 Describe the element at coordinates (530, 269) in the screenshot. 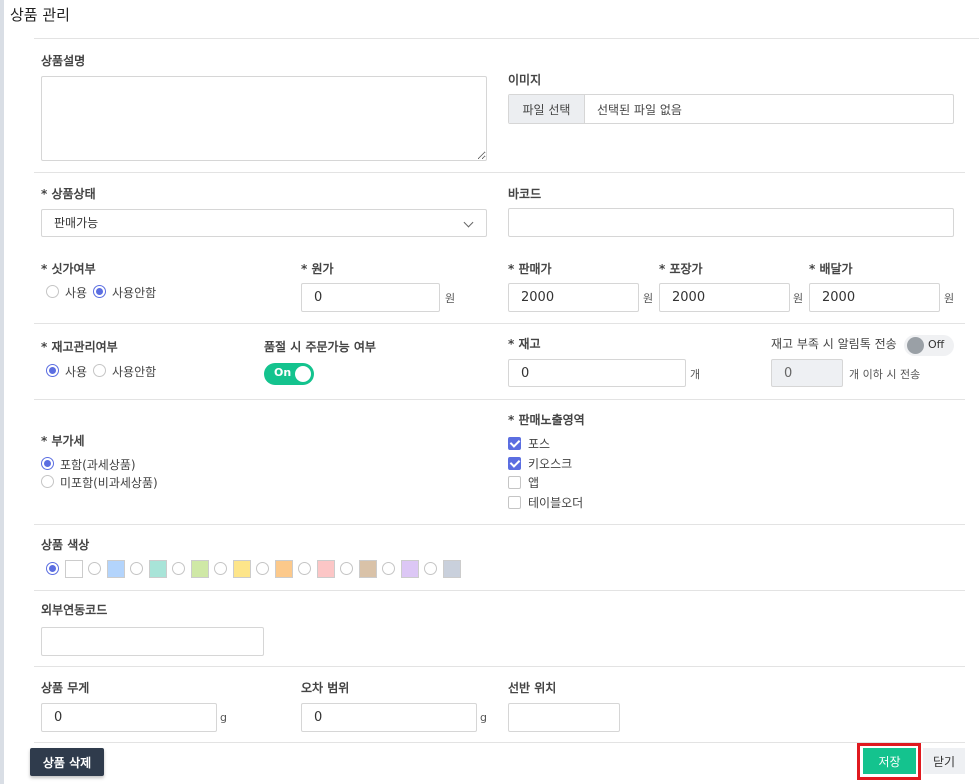

I see `price-label: * 판매가` at that location.